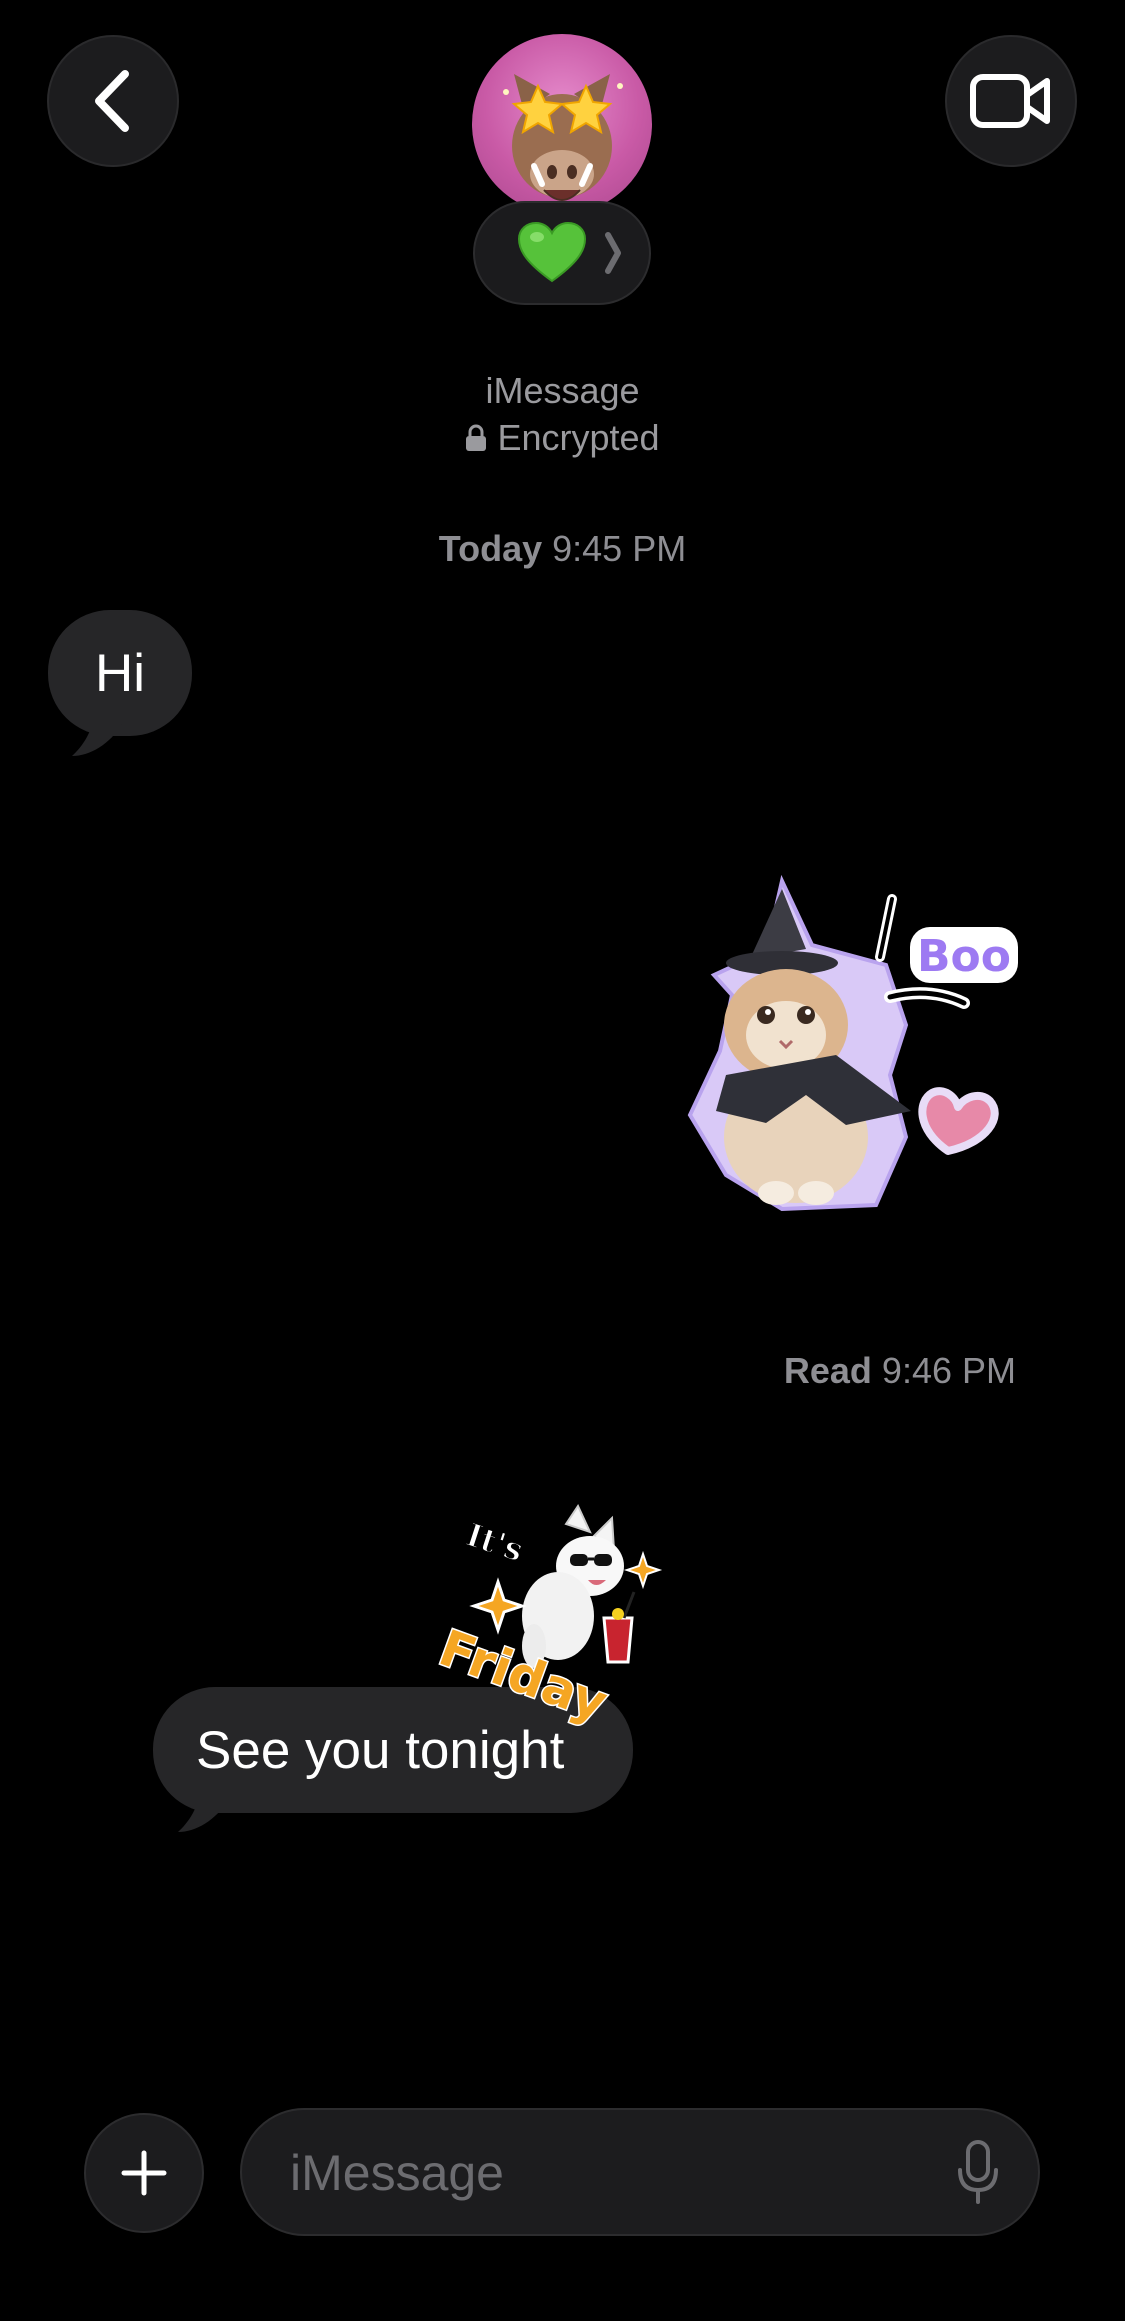 Image resolution: width=1125 pixels, height=2321 pixels. What do you see at coordinates (490, 548) in the screenshot?
I see `timestamp-day: Today` at bounding box center [490, 548].